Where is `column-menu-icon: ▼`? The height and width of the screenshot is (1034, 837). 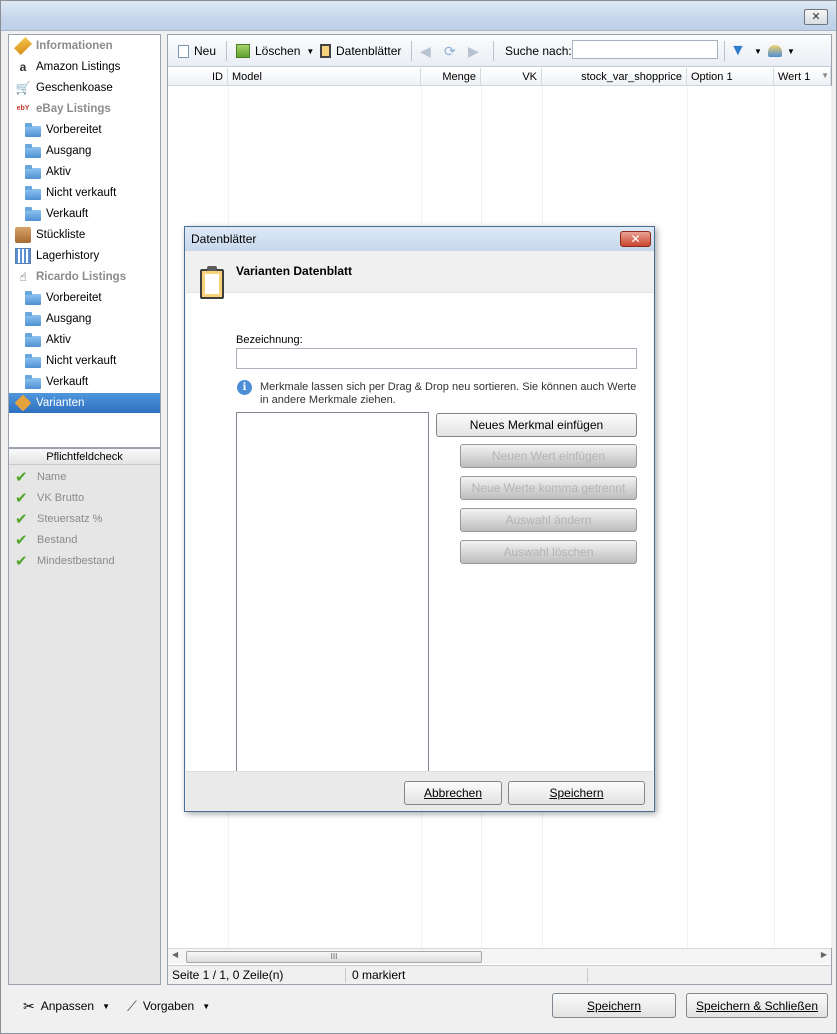
column-menu-icon: ▼ is located at coordinates (825, 75).